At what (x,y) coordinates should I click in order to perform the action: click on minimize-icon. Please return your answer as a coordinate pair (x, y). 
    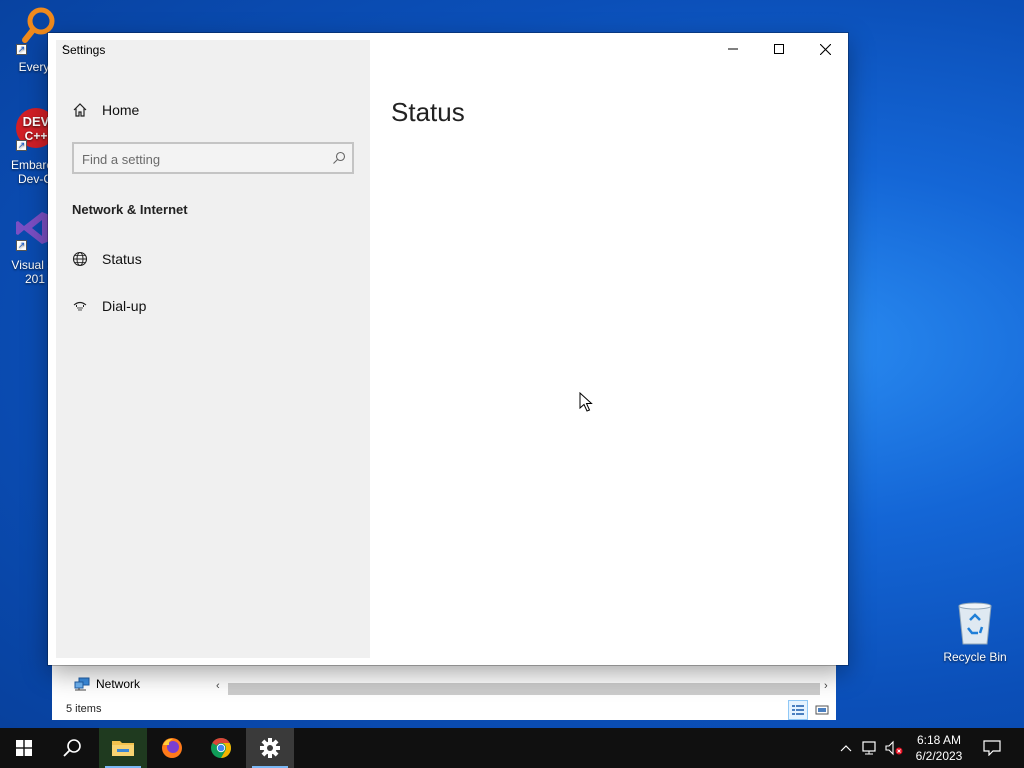
    Looking at the image, I should click on (733, 49).